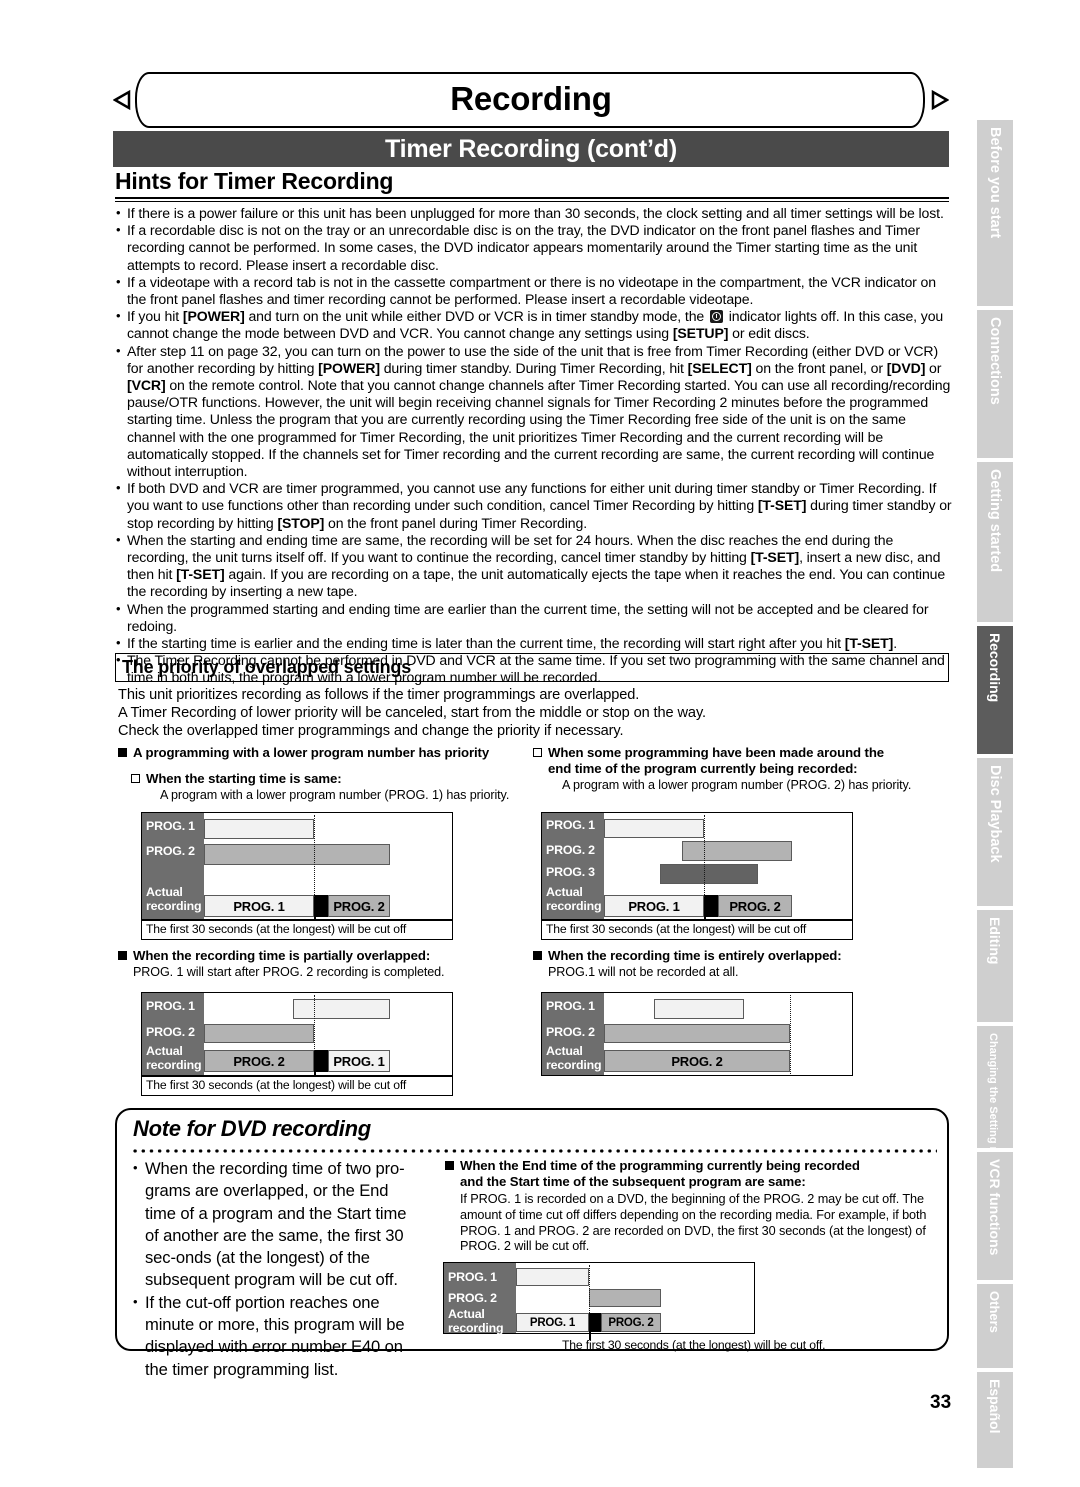 The height and width of the screenshot is (1487, 1080). What do you see at coordinates (995, 1406) in the screenshot?
I see `side-tab-label: Español` at bounding box center [995, 1406].